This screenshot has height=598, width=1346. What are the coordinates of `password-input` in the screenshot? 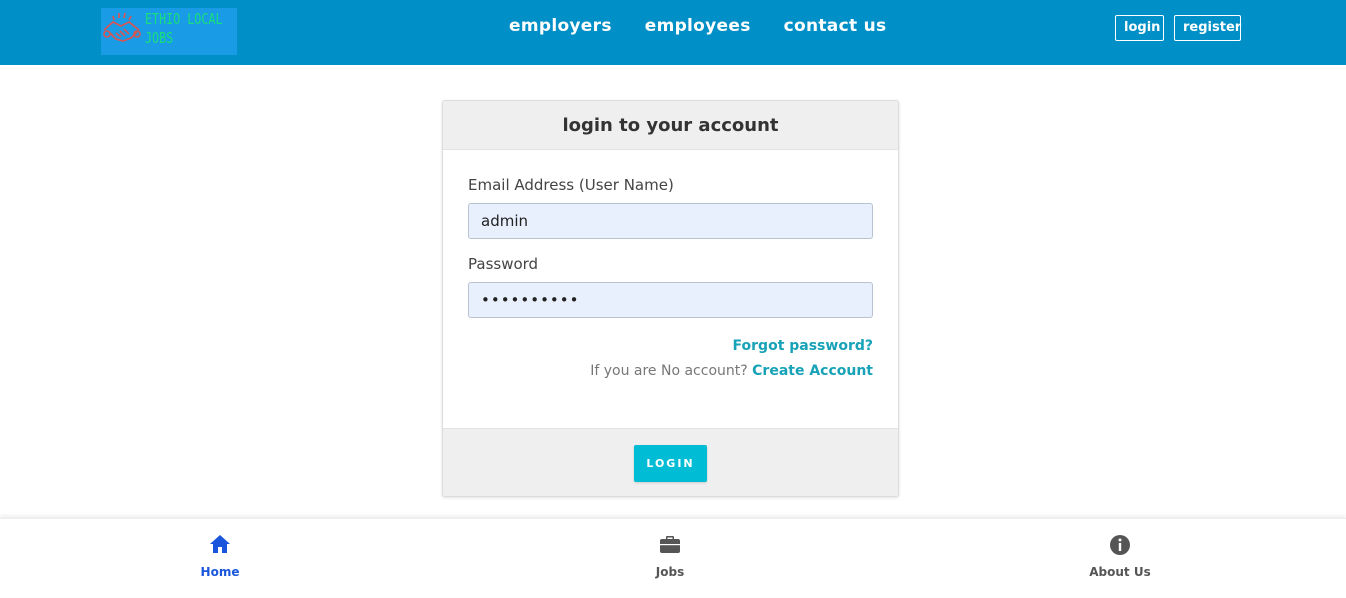 It's located at (670, 300).